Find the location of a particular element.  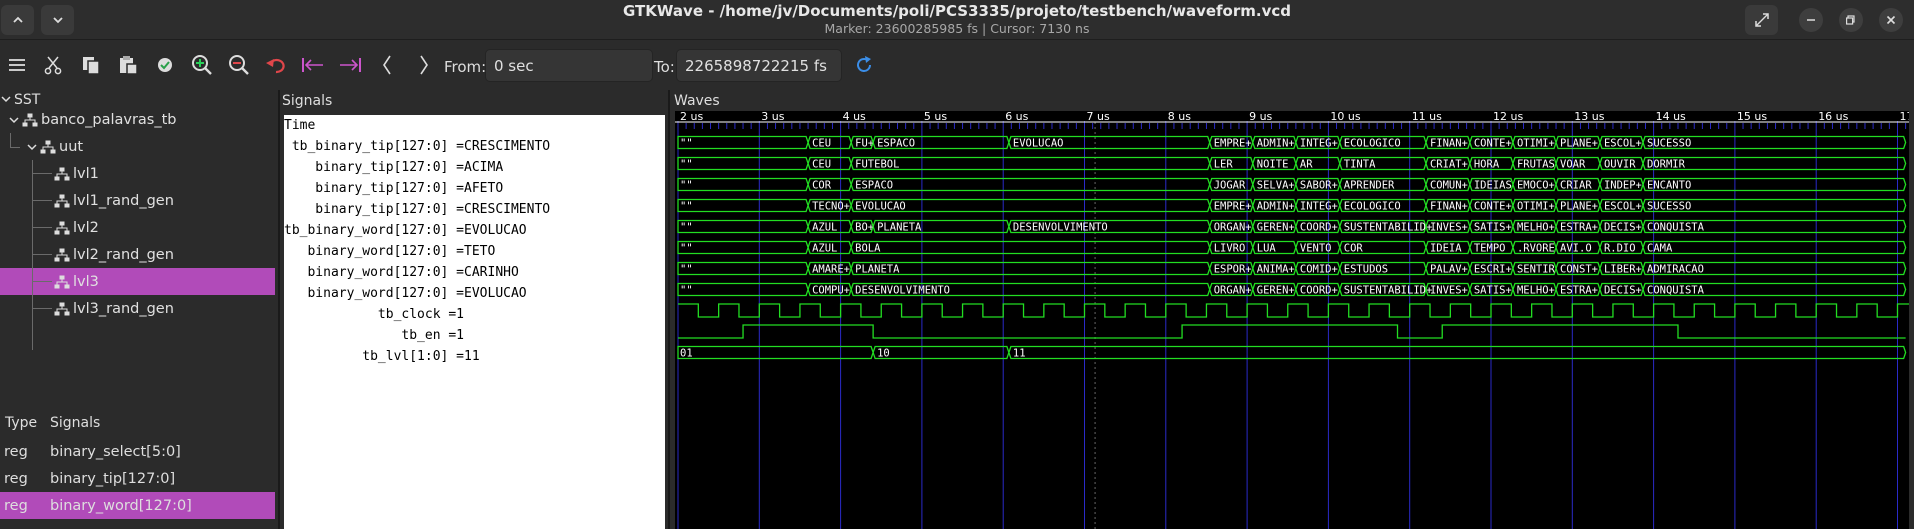

bus-trace-value: CRIAR is located at coordinates (1576, 186).